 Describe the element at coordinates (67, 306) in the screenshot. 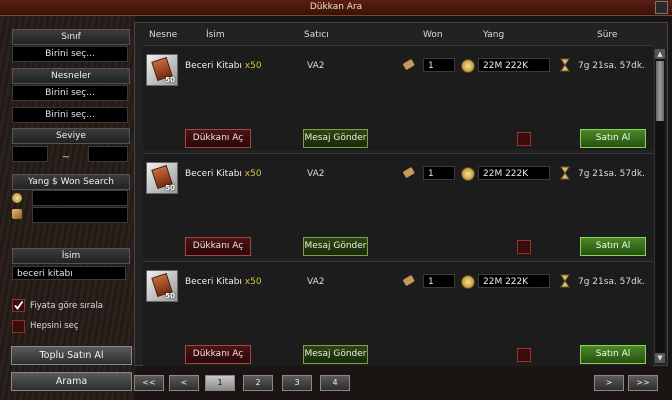

I see `sort-by-price-label: Fiyata göre sırala` at that location.